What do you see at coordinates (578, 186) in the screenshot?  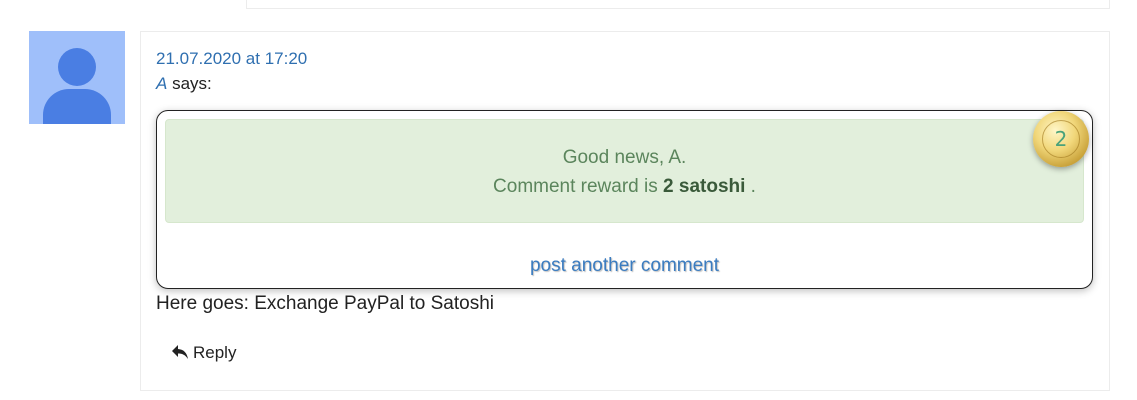 I see `reward-prefix: Comment reward is` at bounding box center [578, 186].